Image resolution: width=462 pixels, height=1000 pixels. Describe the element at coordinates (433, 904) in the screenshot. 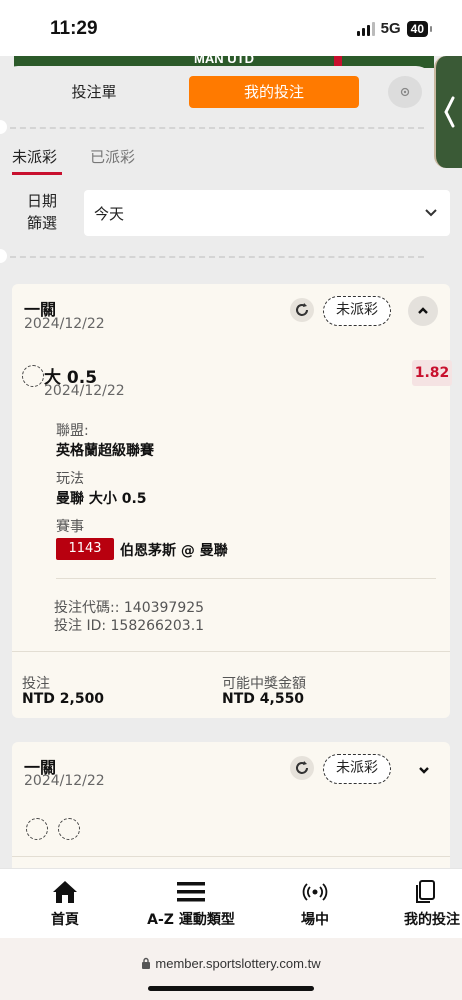

I see `nav-my-bets: 我的投注` at that location.